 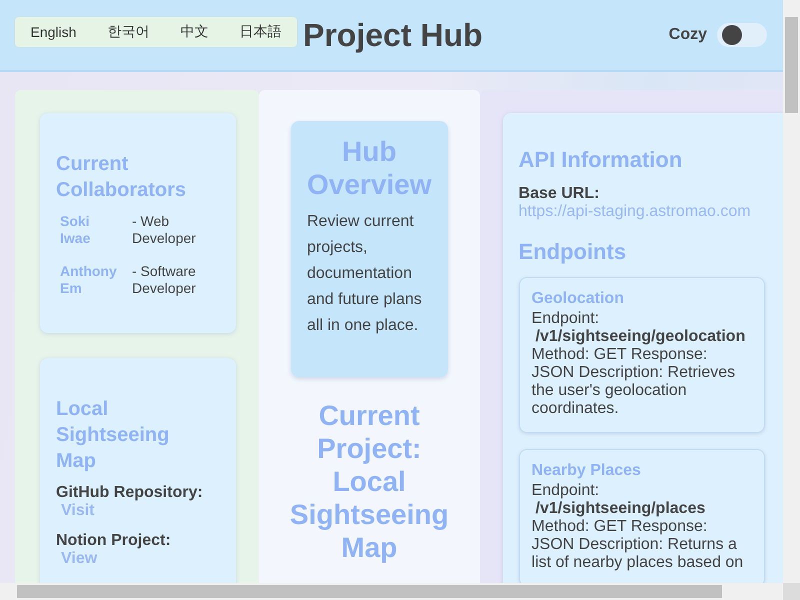 I want to click on link-label: Notion Project:, so click(x=114, y=541).